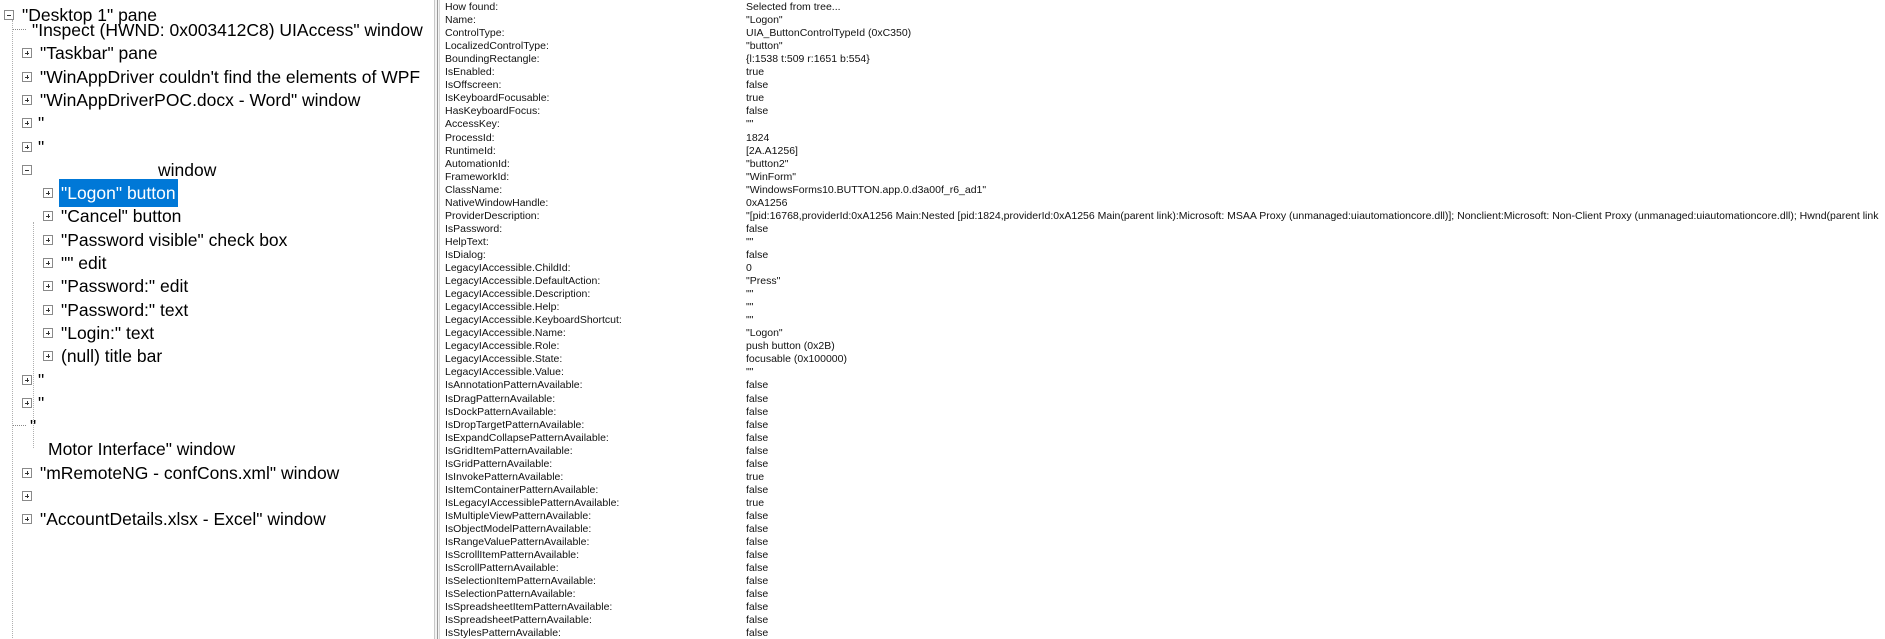  What do you see at coordinates (1162, 399) in the screenshot?
I see `property-row: IsDragPatternAvailable: false` at bounding box center [1162, 399].